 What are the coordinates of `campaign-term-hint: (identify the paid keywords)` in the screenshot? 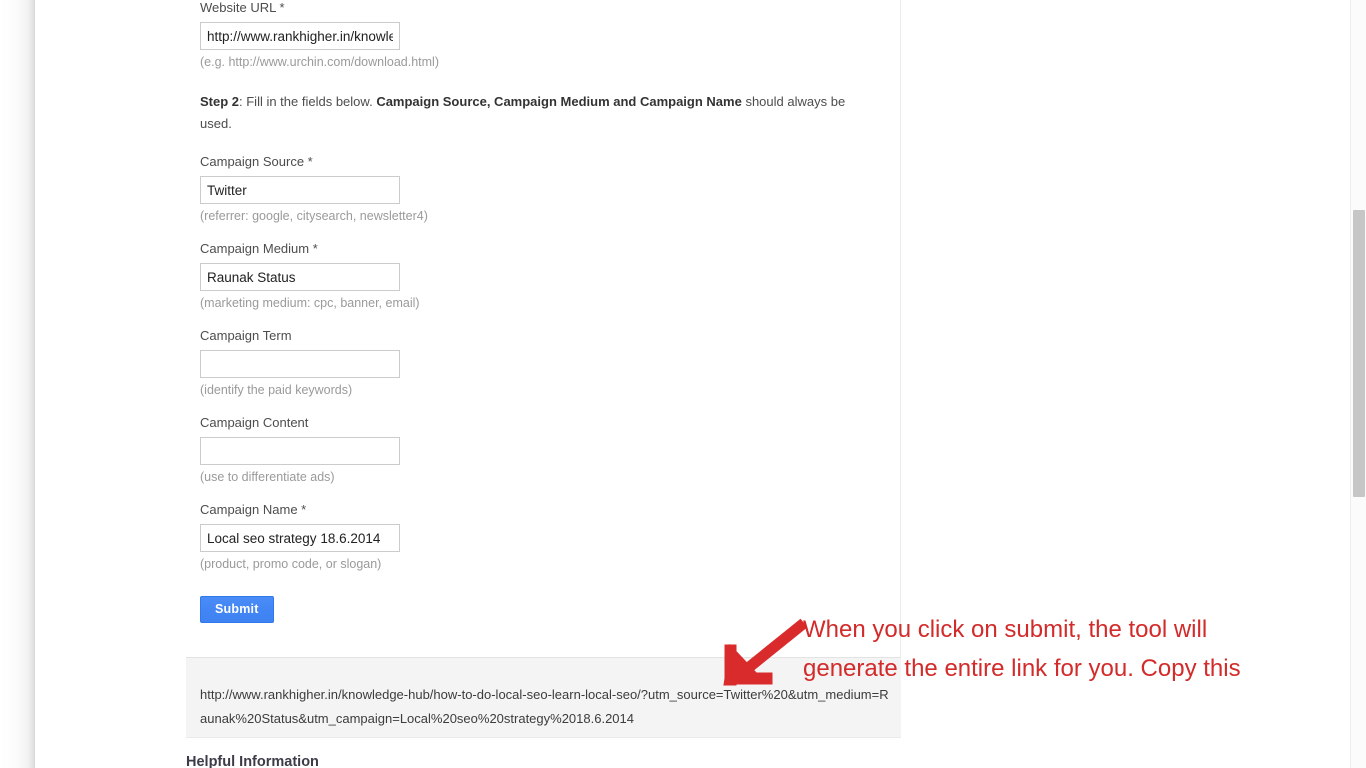 It's located at (276, 390).